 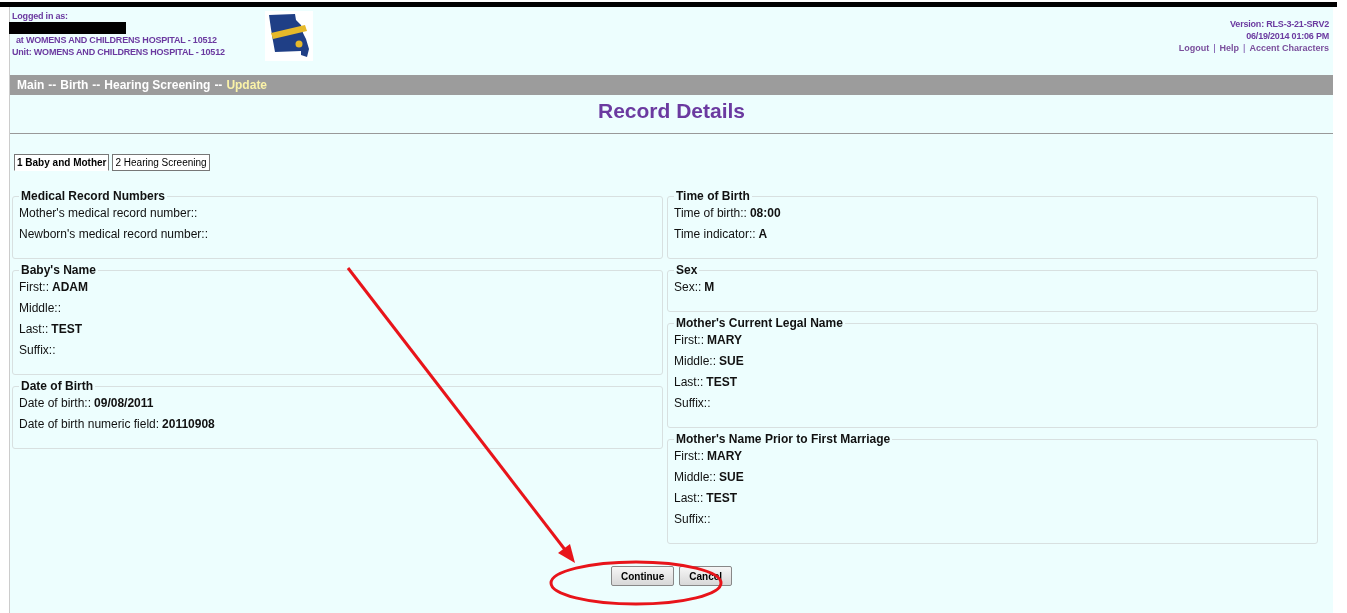 I want to click on field-value: ADAM, so click(x=70, y=287).